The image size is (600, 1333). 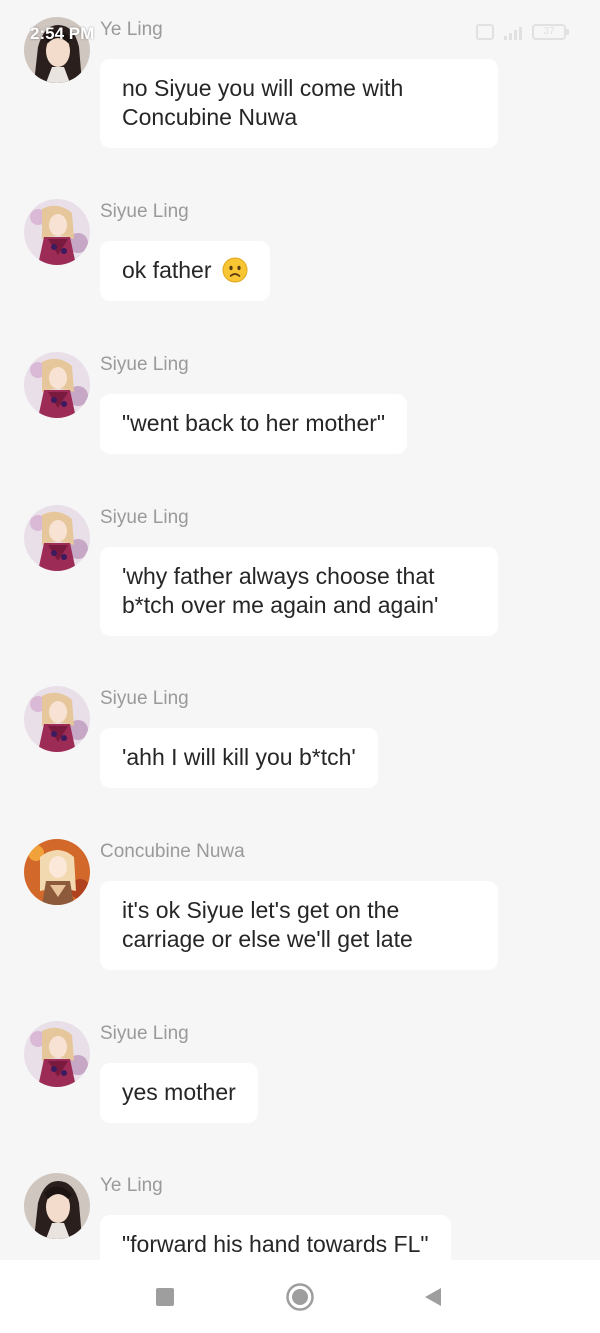 I want to click on message-bubble: yes mother, so click(x=179, y=1093).